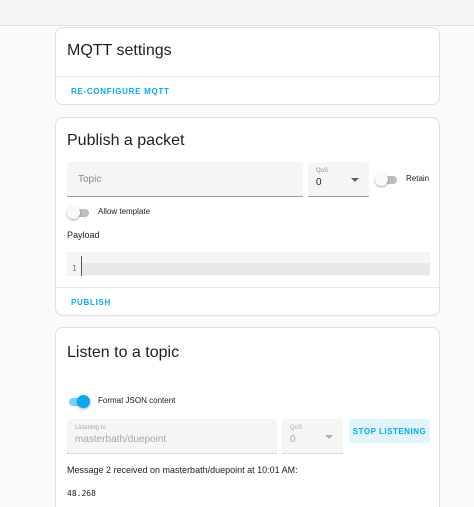 Image resolution: width=474 pixels, height=507 pixels. What do you see at coordinates (418, 178) in the screenshot?
I see `retain-label: Retain` at bounding box center [418, 178].